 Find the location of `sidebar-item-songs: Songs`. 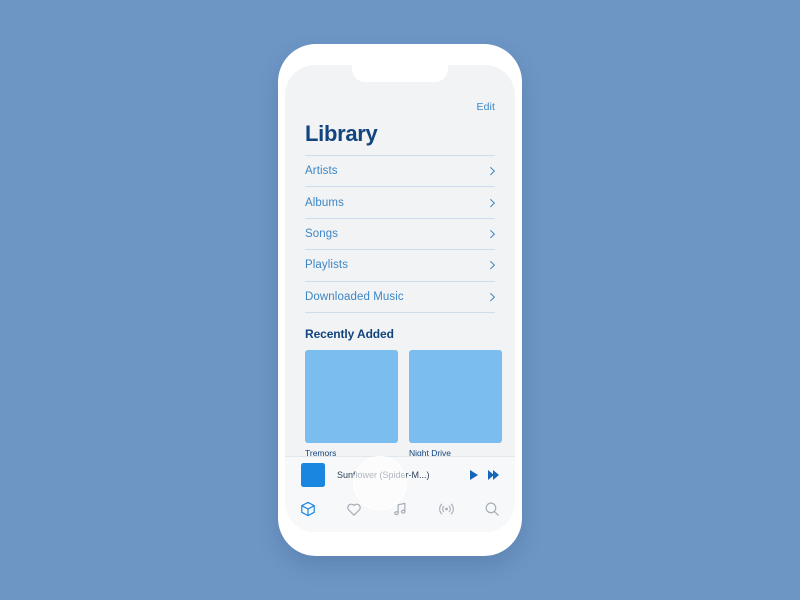

sidebar-item-songs: Songs is located at coordinates (400, 235).